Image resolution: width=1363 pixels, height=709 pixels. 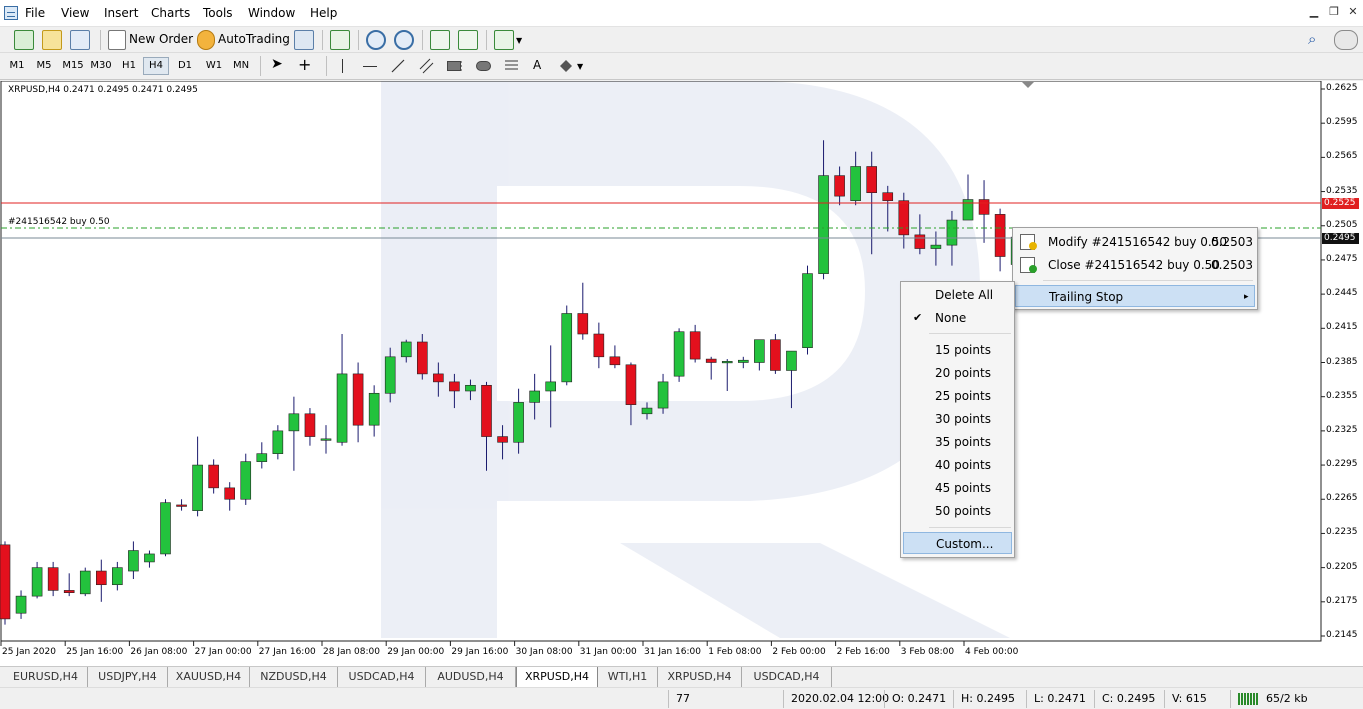 I want to click on menu-tools: Tools, so click(x=218, y=13).